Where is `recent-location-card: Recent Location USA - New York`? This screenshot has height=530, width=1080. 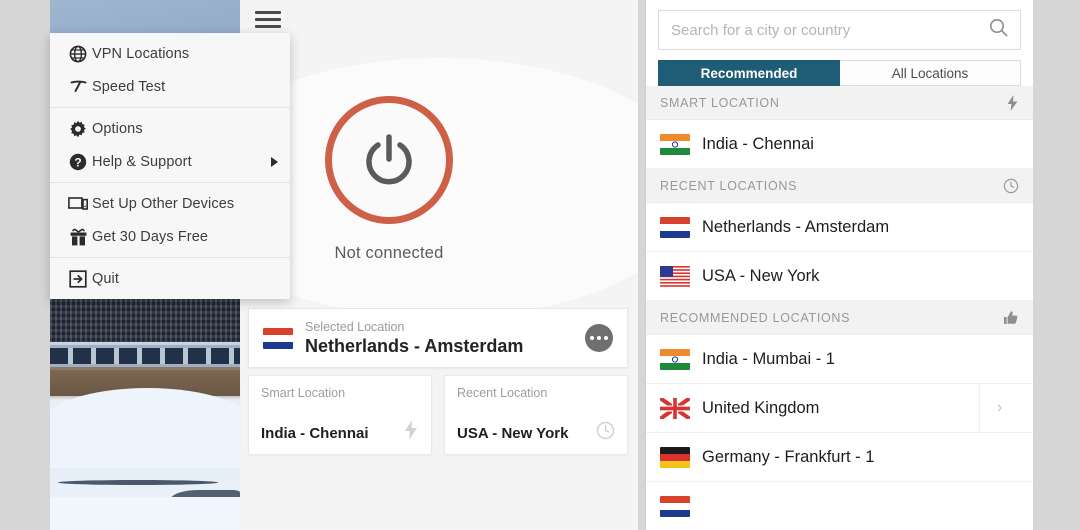 recent-location-card: Recent Location USA - New York is located at coordinates (536, 415).